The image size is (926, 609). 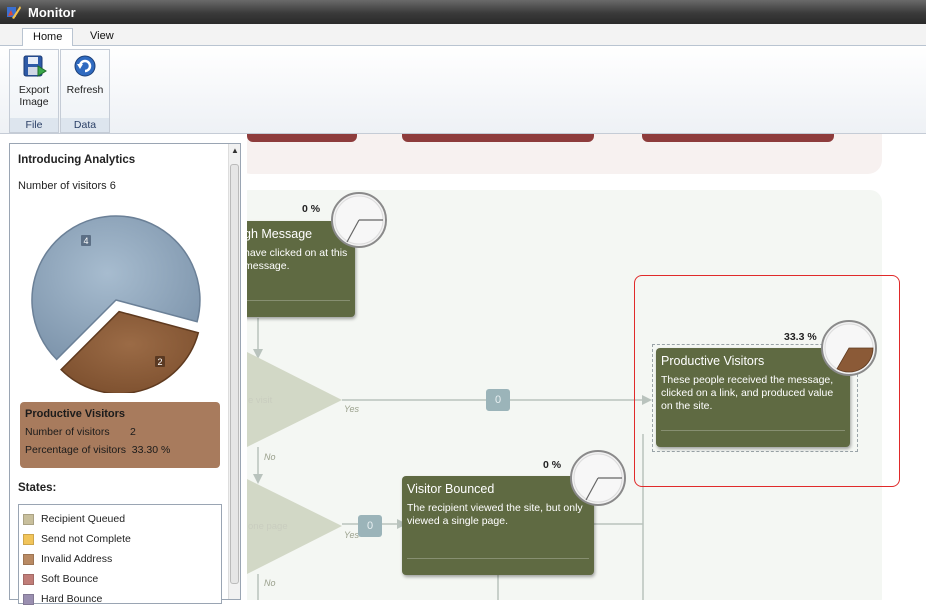 I want to click on node-productive-percent: 33.3 %, so click(x=800, y=337).